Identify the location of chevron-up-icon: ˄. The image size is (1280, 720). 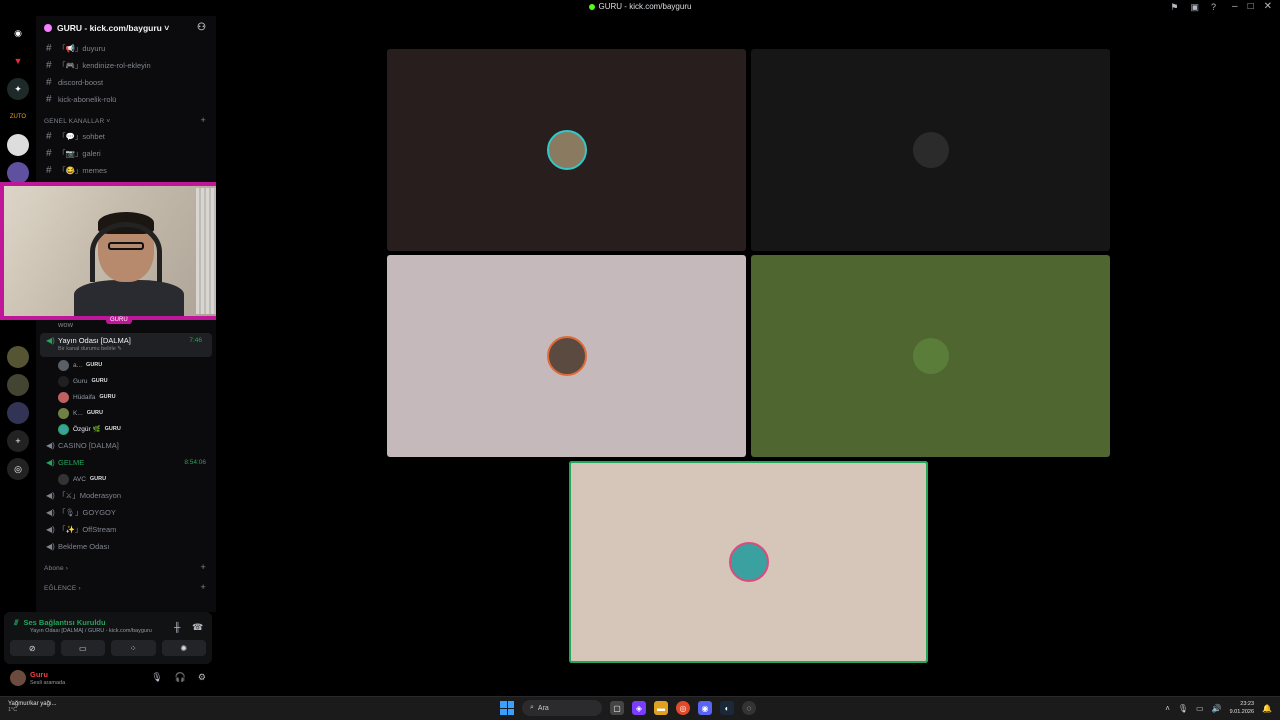
(1167, 708).